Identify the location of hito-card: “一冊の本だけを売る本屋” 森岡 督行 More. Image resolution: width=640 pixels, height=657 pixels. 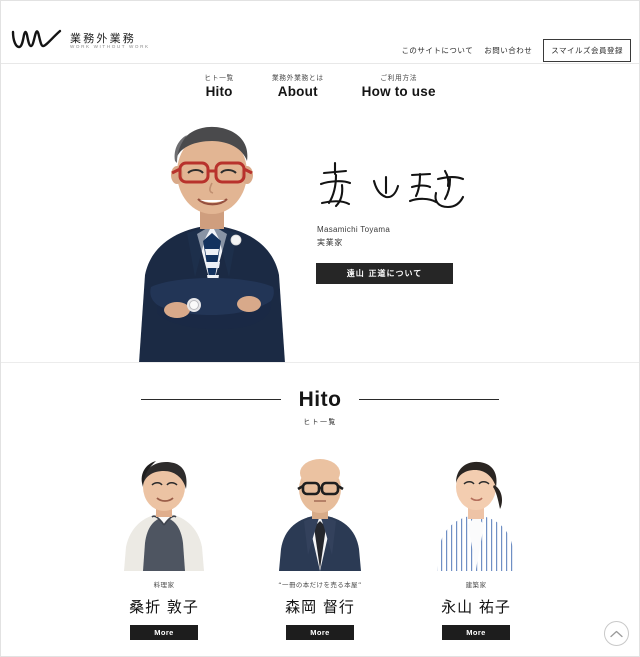
(320, 545).